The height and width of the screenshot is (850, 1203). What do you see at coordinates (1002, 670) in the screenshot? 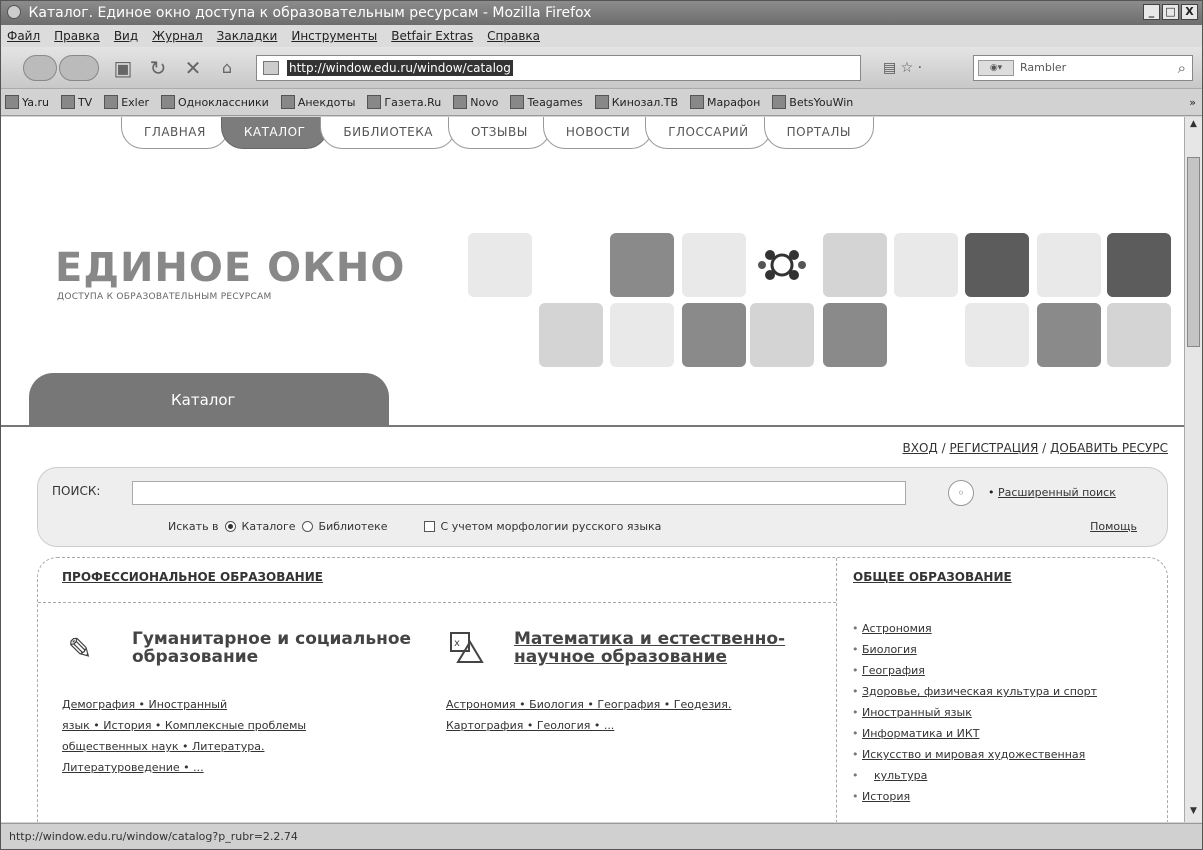
I see `list-item: География` at bounding box center [1002, 670].